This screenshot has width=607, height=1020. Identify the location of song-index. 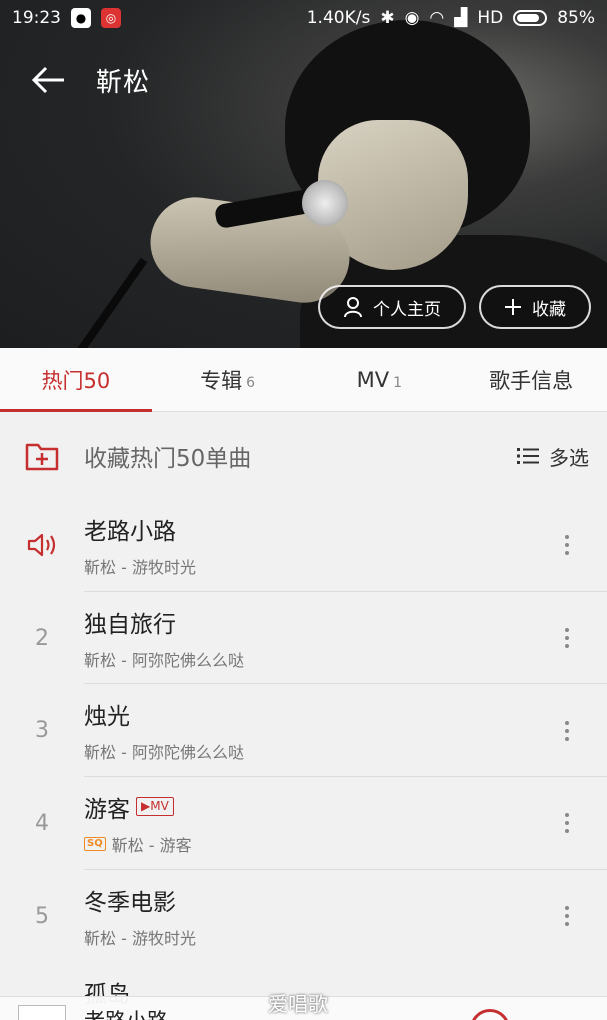
(42, 545).